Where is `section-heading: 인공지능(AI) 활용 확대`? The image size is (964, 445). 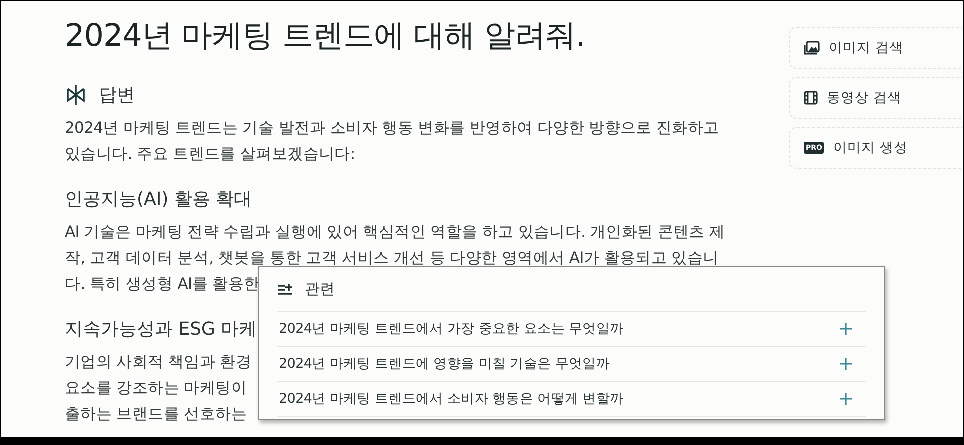 section-heading: 인공지능(AI) 활용 확대 is located at coordinates (158, 199).